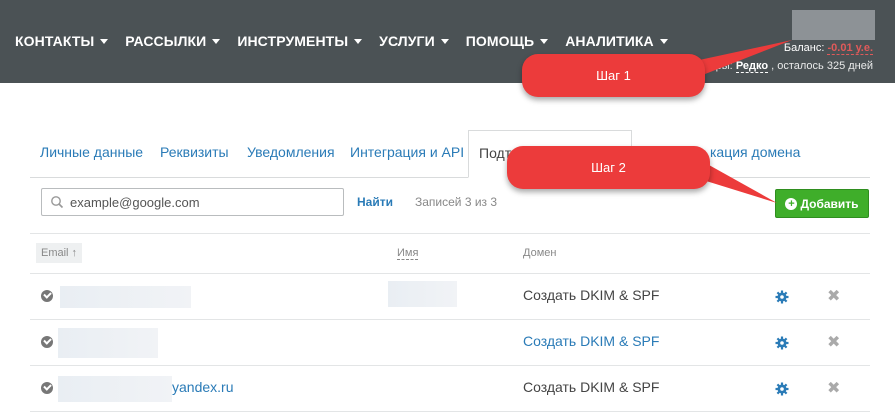 The width and height of the screenshot is (895, 412). I want to click on callout-1-arrow, so click(741, 58).